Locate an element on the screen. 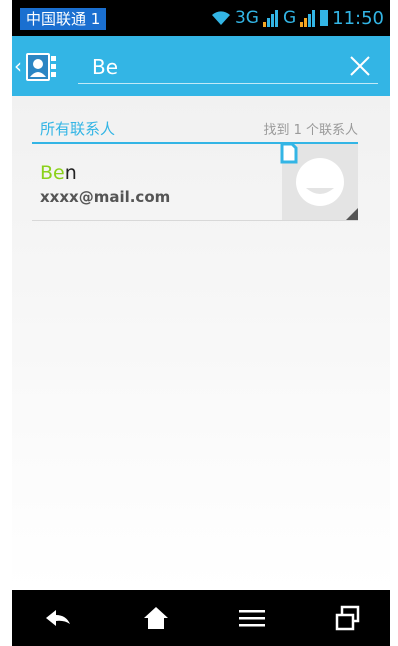 The width and height of the screenshot is (398, 646). contact-name-rest: n is located at coordinates (70, 173).